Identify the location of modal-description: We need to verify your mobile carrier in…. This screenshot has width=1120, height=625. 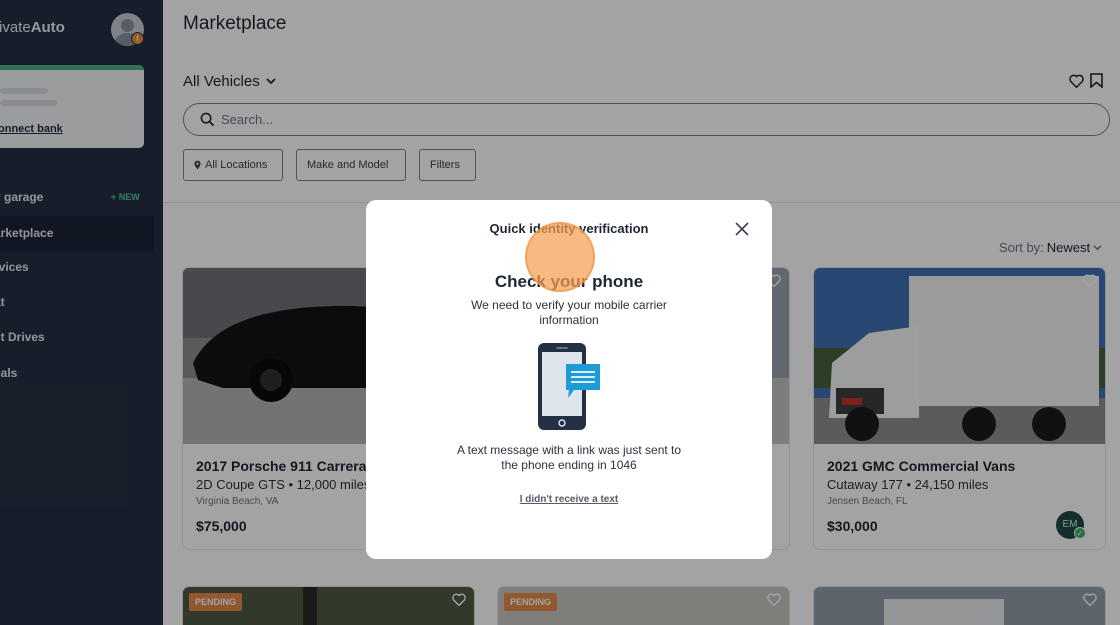
(569, 312).